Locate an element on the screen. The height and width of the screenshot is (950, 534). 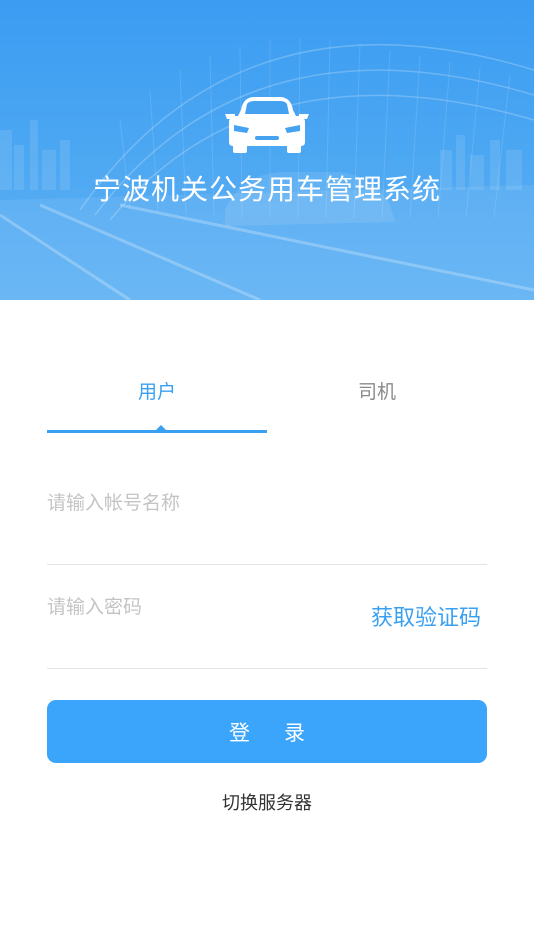
app-title: 宁波机关公务用车管理系统 is located at coordinates (266, 189).